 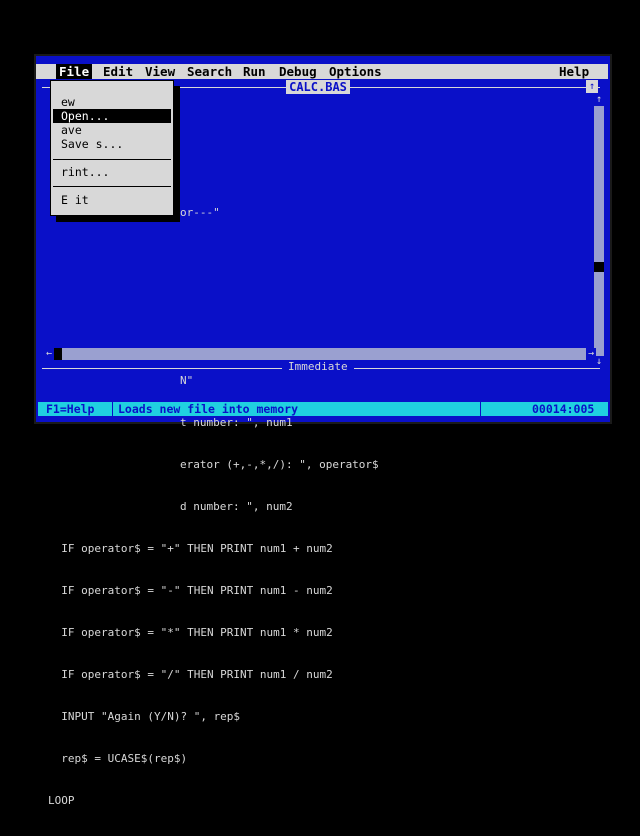 What do you see at coordinates (321, 380) in the screenshot?
I see `immediate-window: Immediate` at bounding box center [321, 380].